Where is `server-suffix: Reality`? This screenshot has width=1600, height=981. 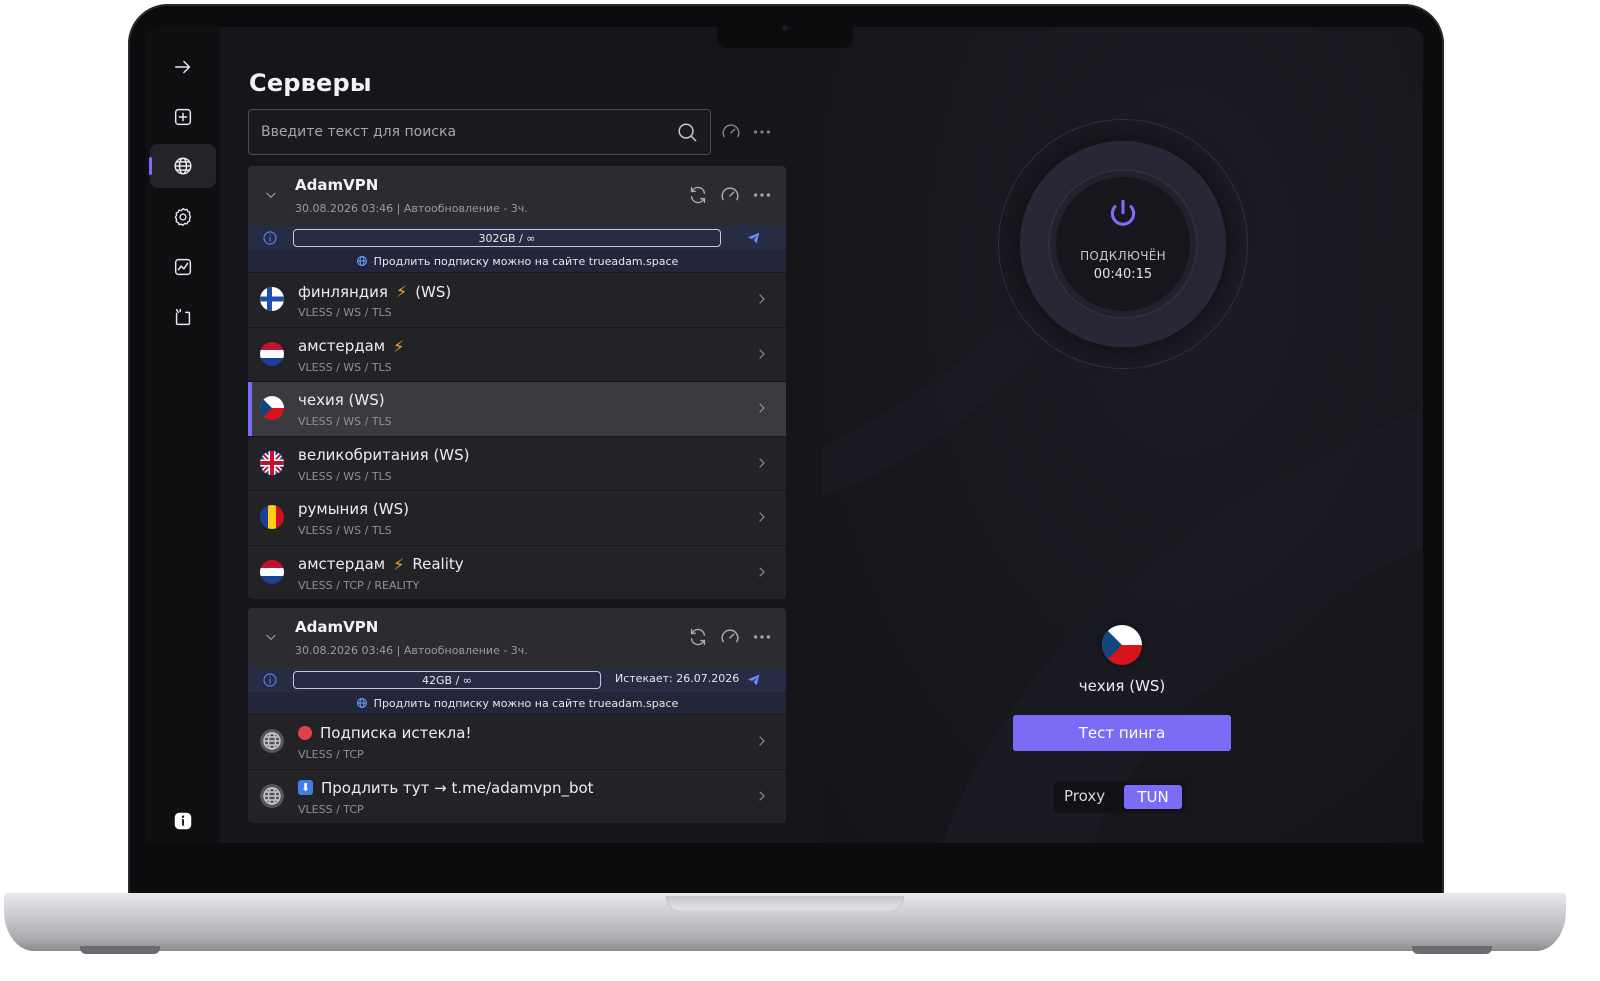 server-suffix: Reality is located at coordinates (438, 564).